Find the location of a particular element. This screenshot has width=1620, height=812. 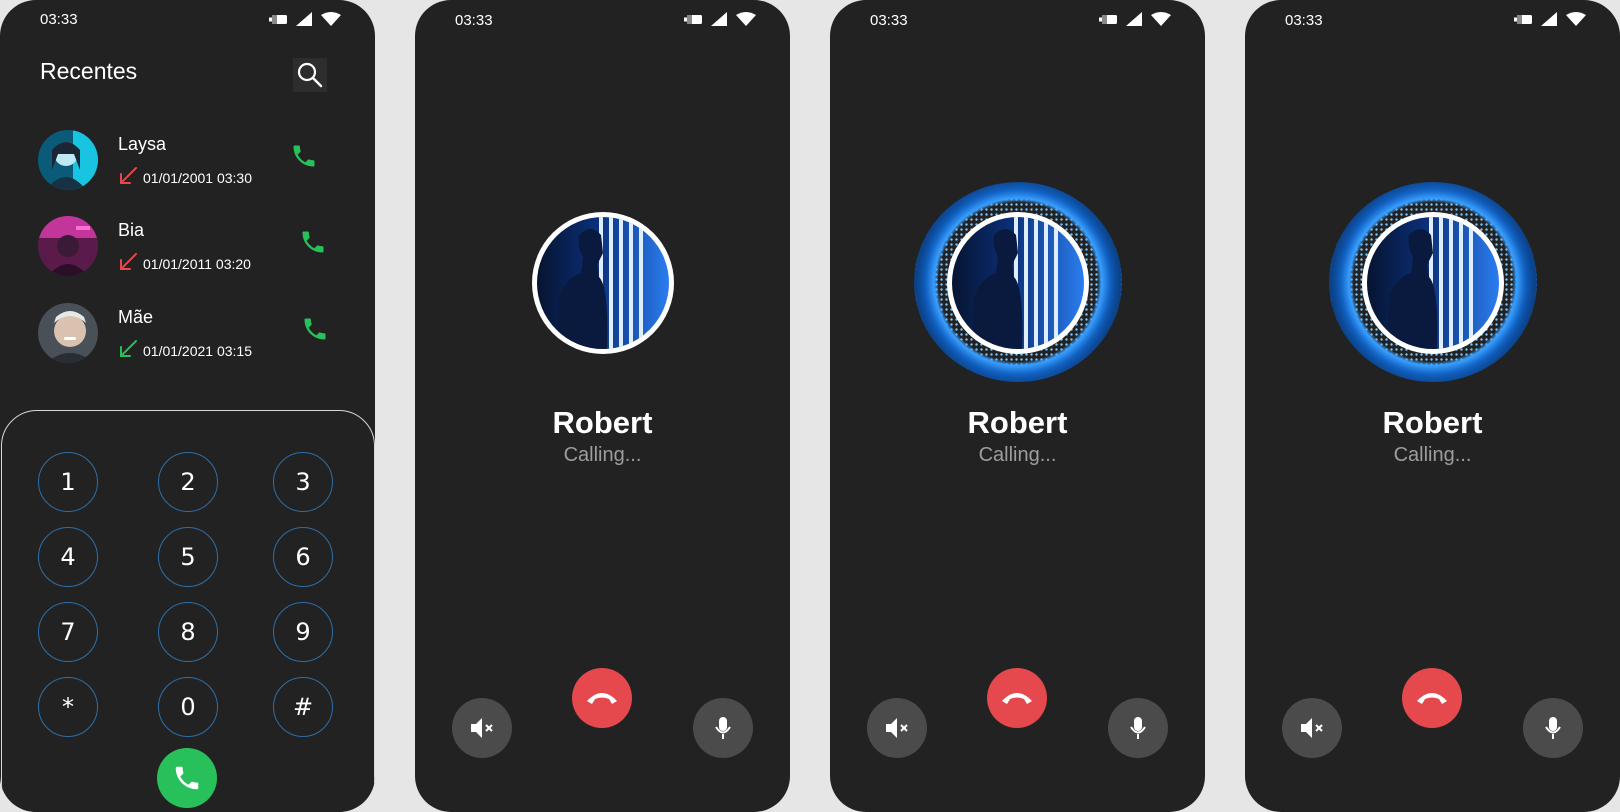

dial-key-star: * is located at coordinates (68, 707).